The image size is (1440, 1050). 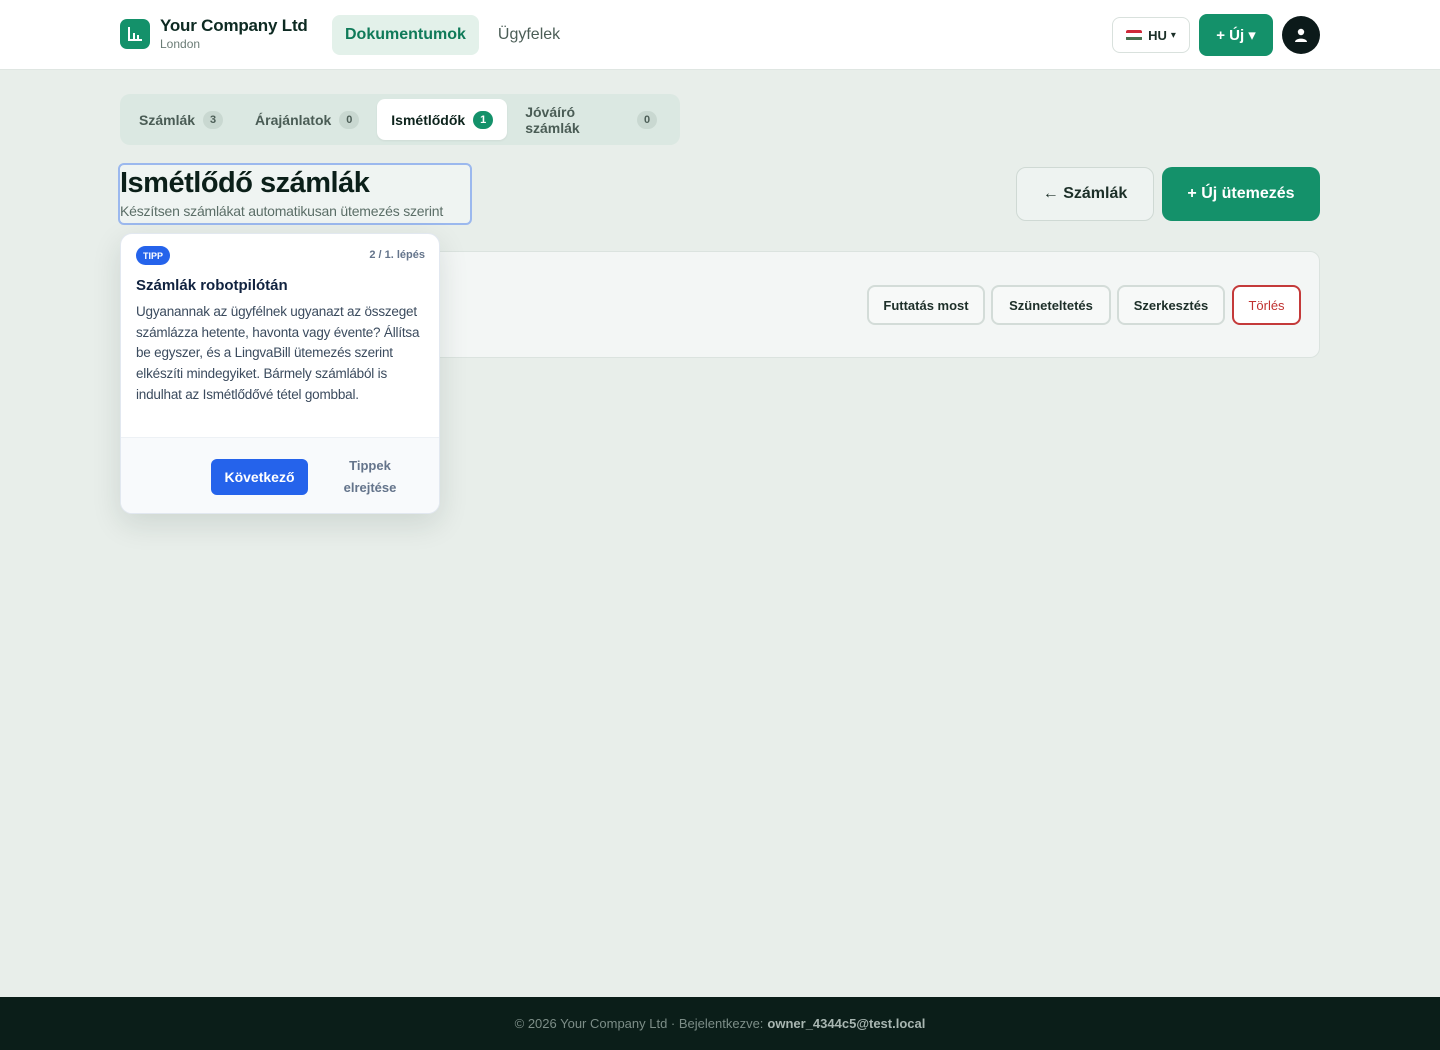 I want to click on edit-button: Szerkesztés, so click(x=1171, y=305).